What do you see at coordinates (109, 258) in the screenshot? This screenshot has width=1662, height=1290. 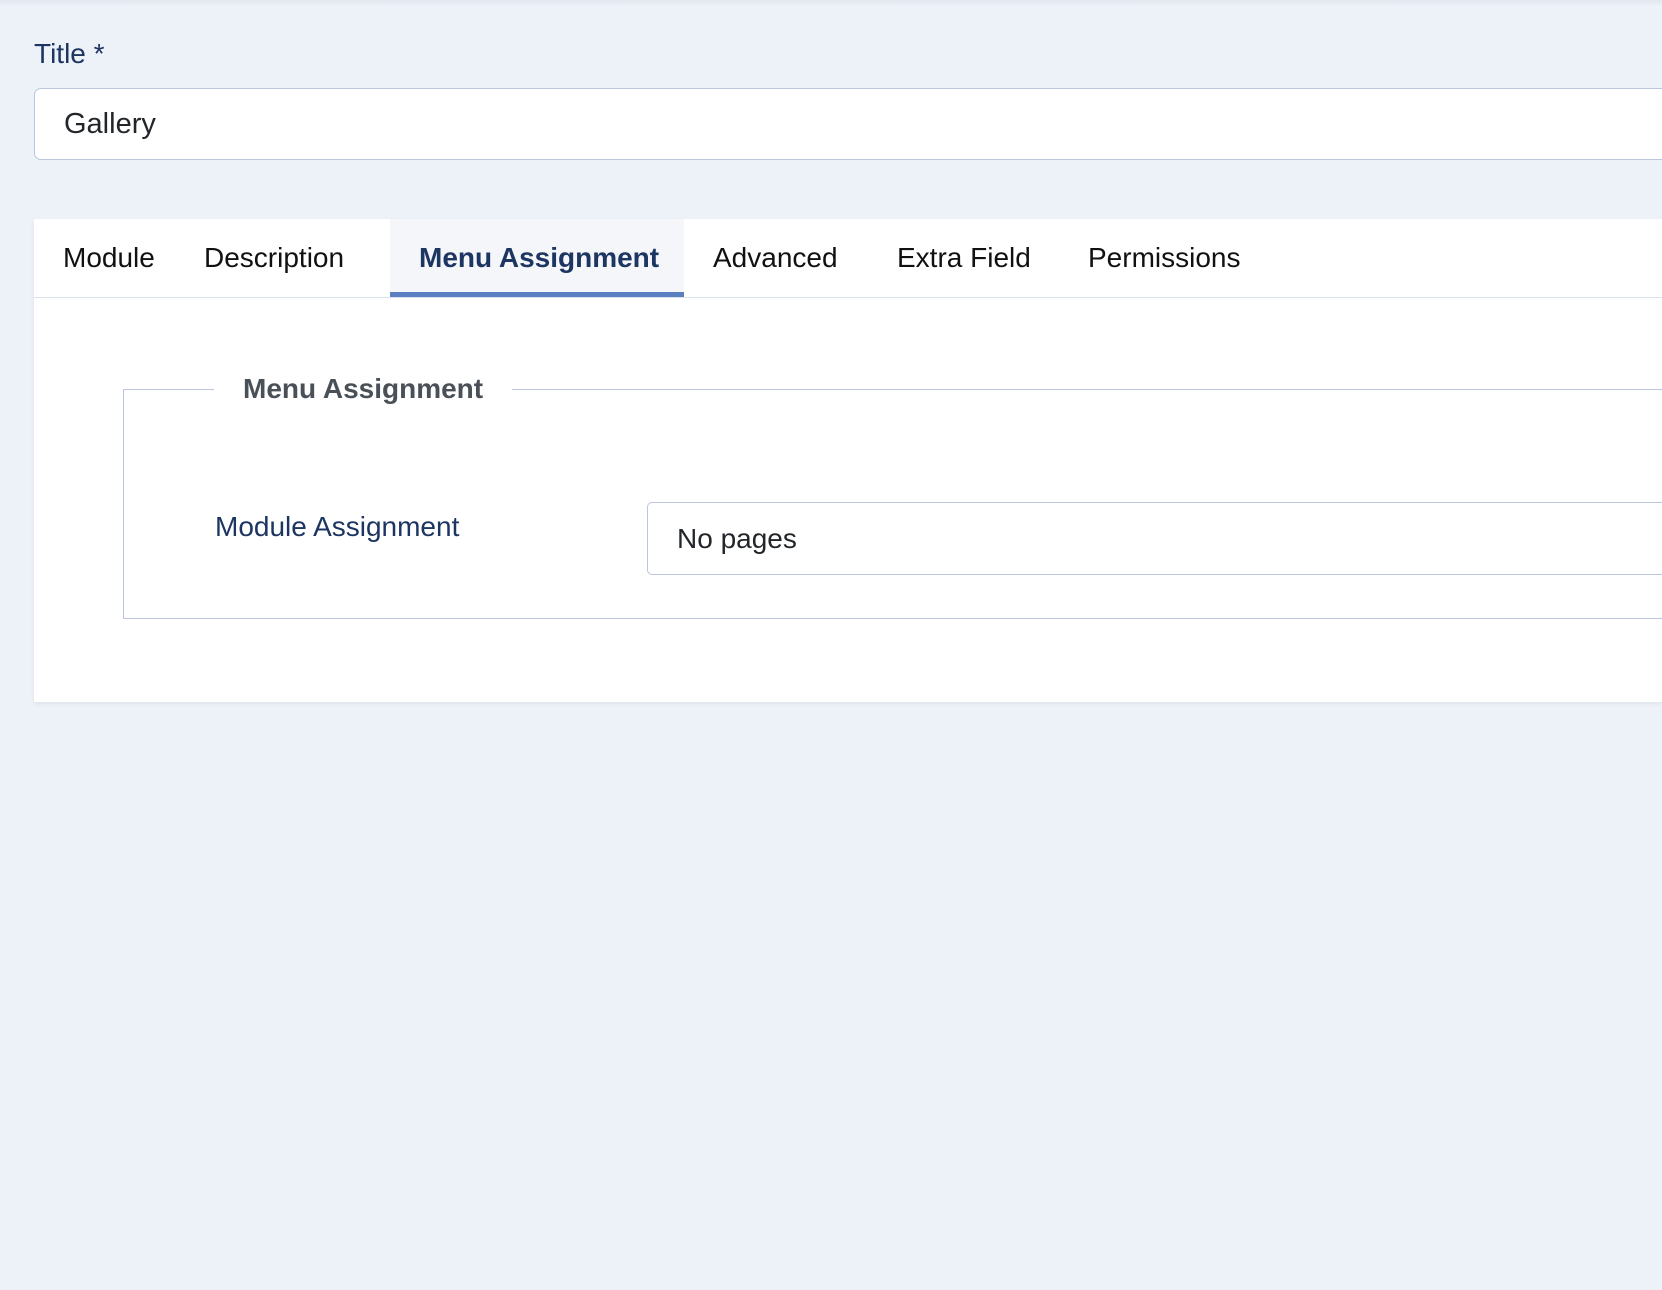 I see `tab-module: Module` at bounding box center [109, 258].